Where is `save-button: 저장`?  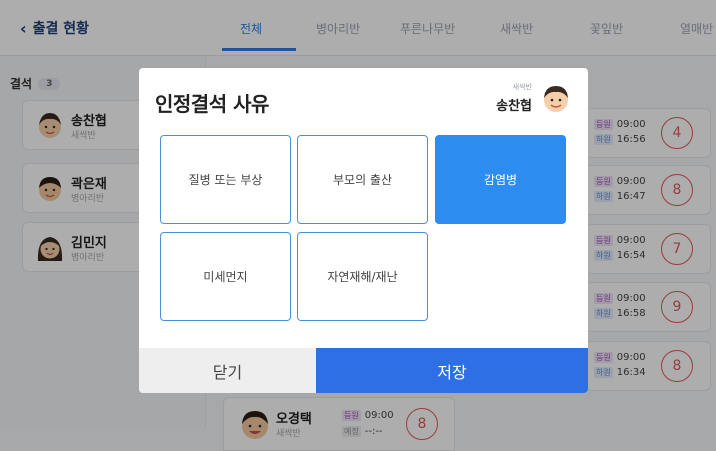 save-button: 저장 is located at coordinates (452, 370).